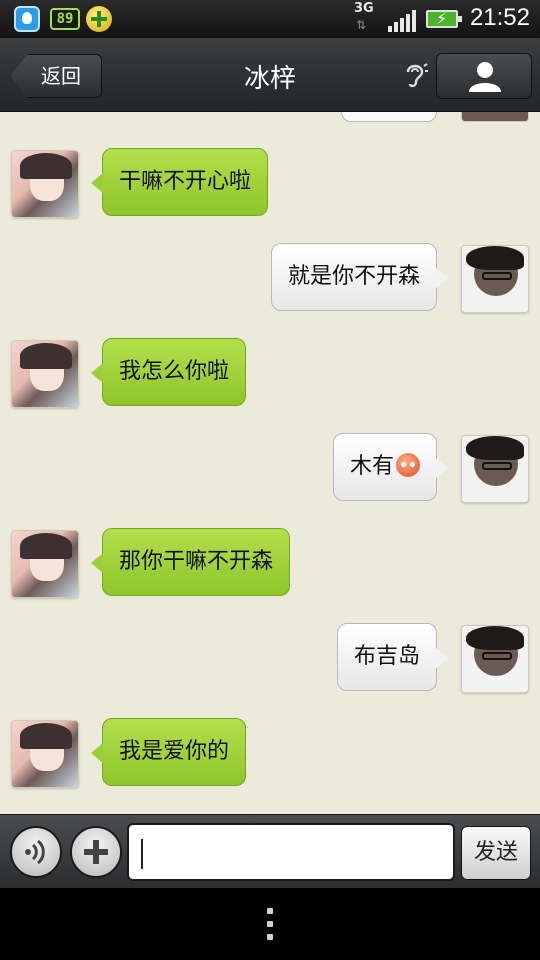 The width and height of the screenshot is (540, 960). I want to click on qq-icon, so click(27, 19).